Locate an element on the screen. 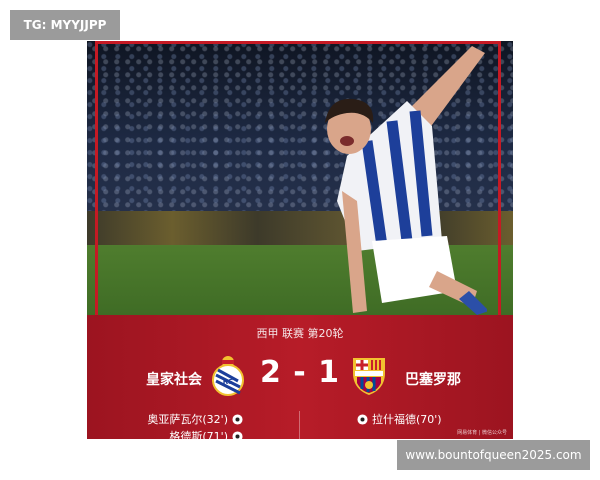 The height and width of the screenshot is (480, 600). scorer-entry: 格德斯(71') is located at coordinates (195, 433).